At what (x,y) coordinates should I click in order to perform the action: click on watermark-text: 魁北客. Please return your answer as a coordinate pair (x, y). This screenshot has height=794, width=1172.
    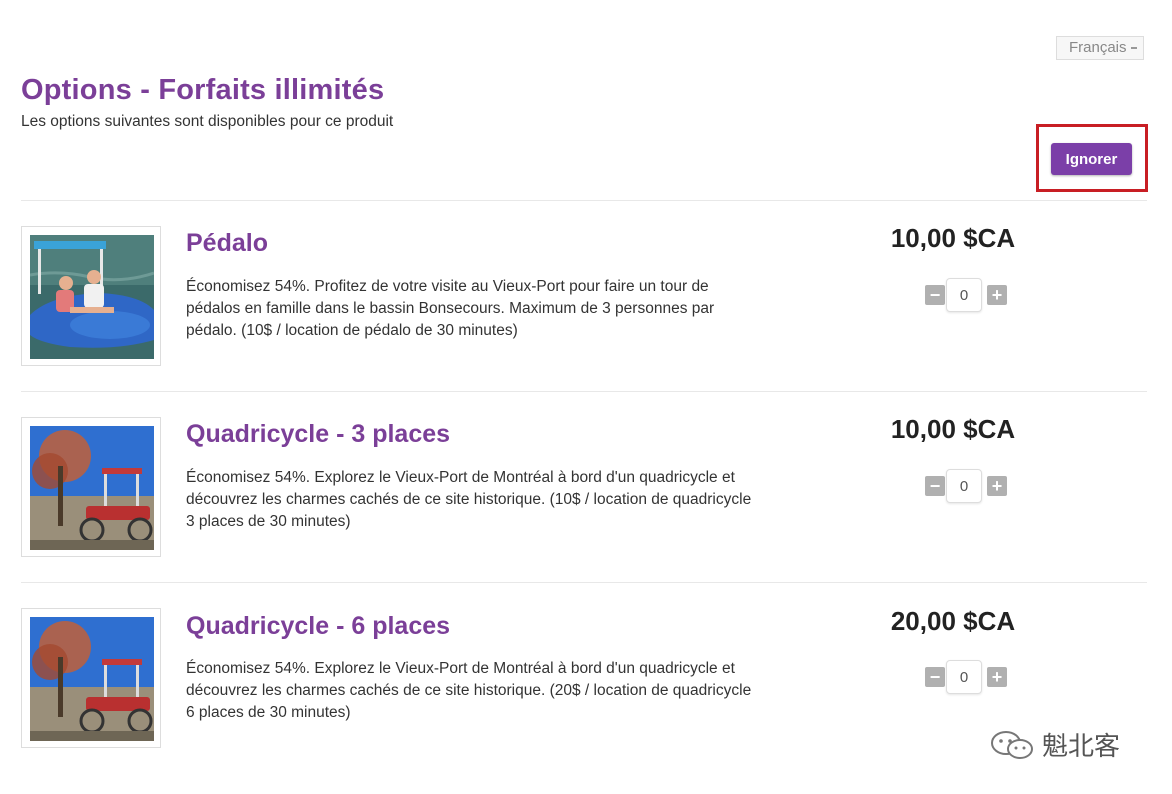
    Looking at the image, I should click on (1081, 746).